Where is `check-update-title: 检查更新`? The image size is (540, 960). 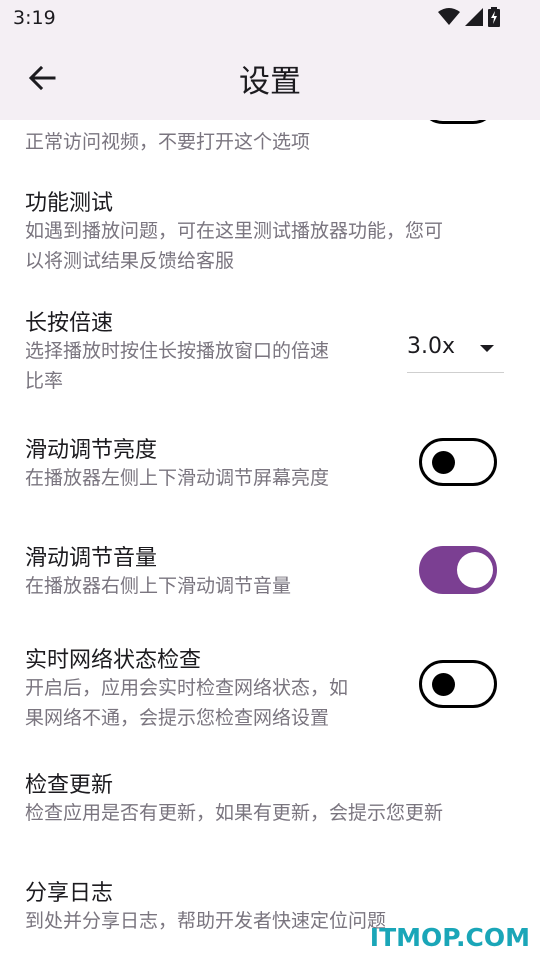
check-update-title: 检查更新 is located at coordinates (69, 785).